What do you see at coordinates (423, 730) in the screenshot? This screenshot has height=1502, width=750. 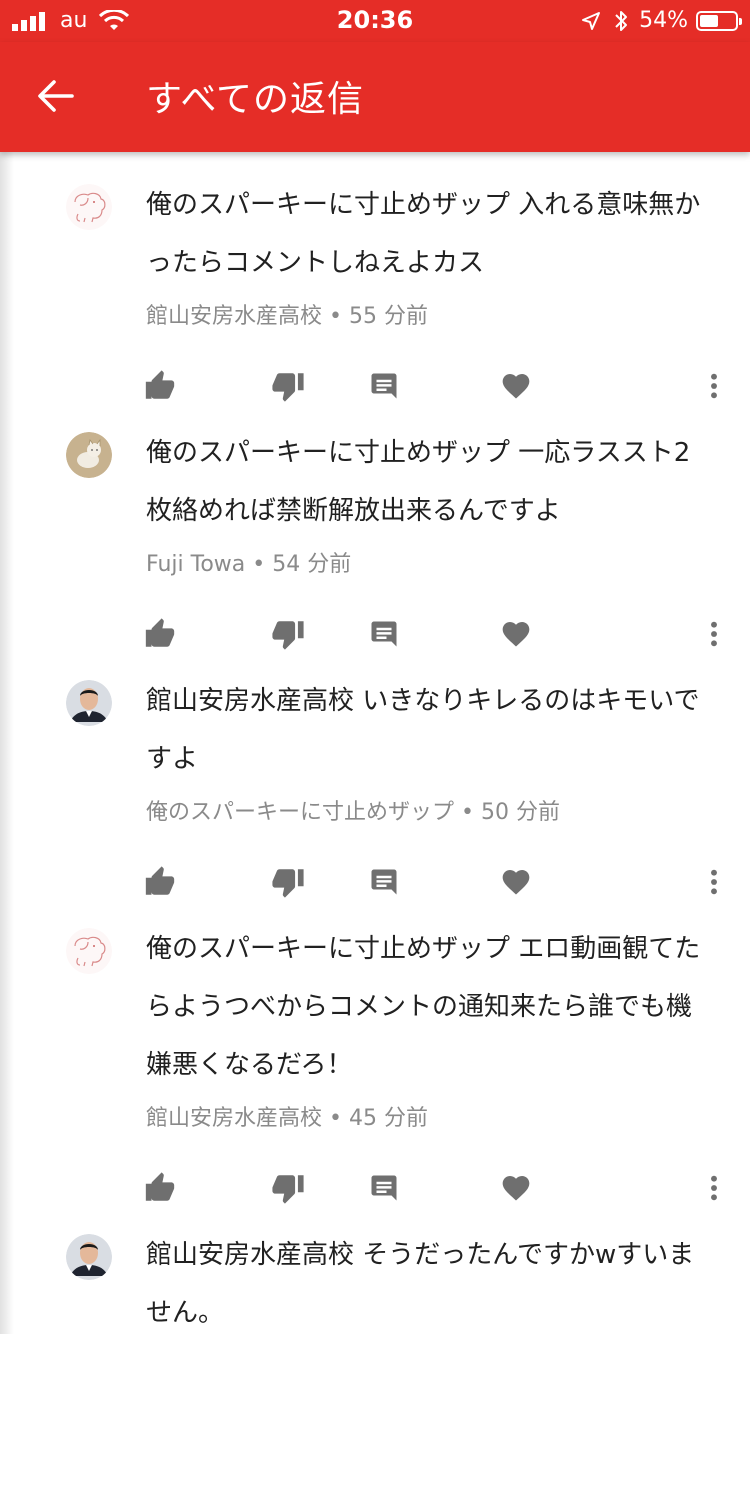 I see `comment-text: 館山安房水産高校 いきなりキレるのはキモいですよ` at bounding box center [423, 730].